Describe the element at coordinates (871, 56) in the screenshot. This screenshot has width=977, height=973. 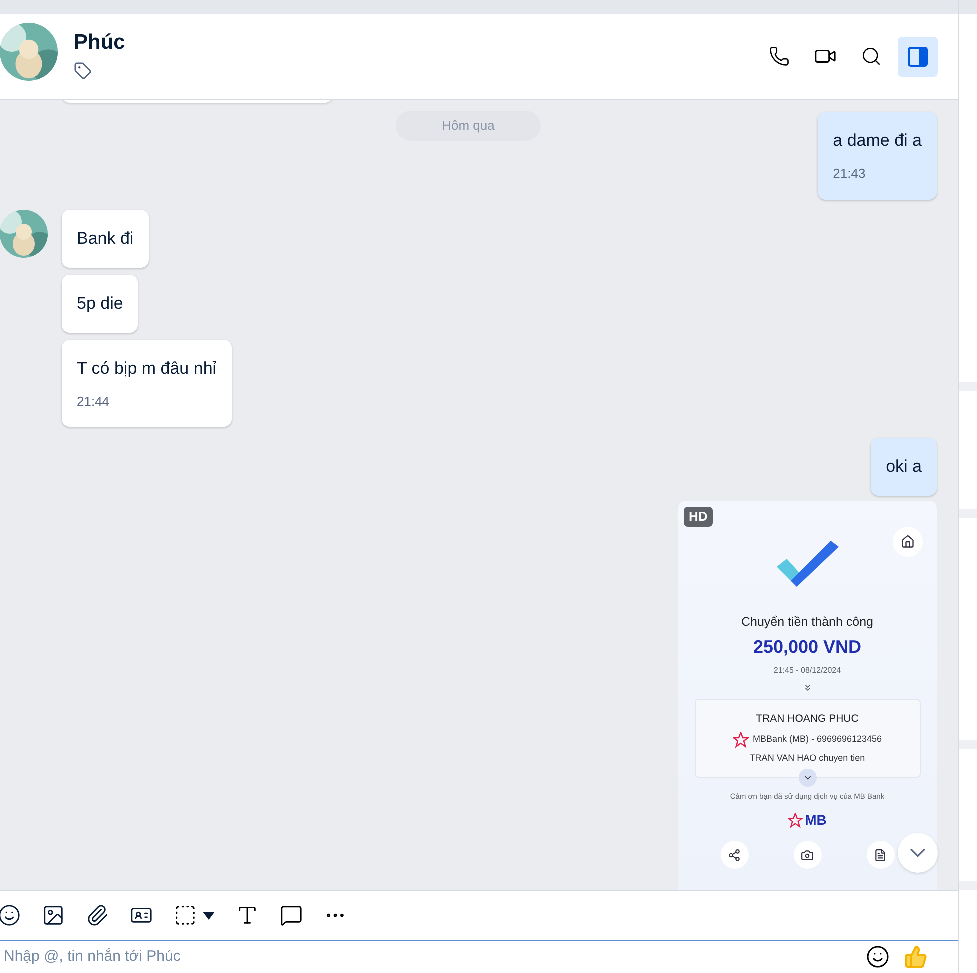
I see `search-icon` at that location.